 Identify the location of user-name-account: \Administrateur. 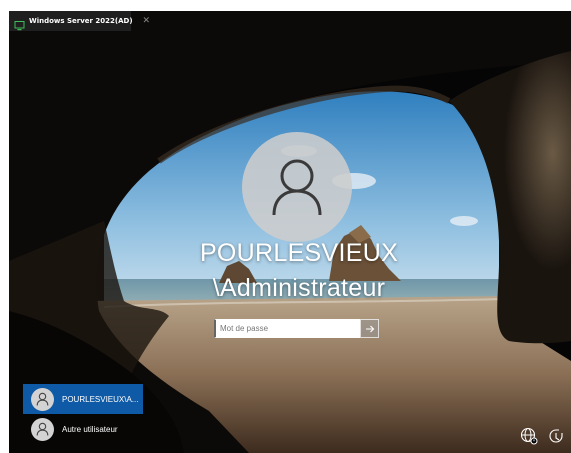
(299, 288).